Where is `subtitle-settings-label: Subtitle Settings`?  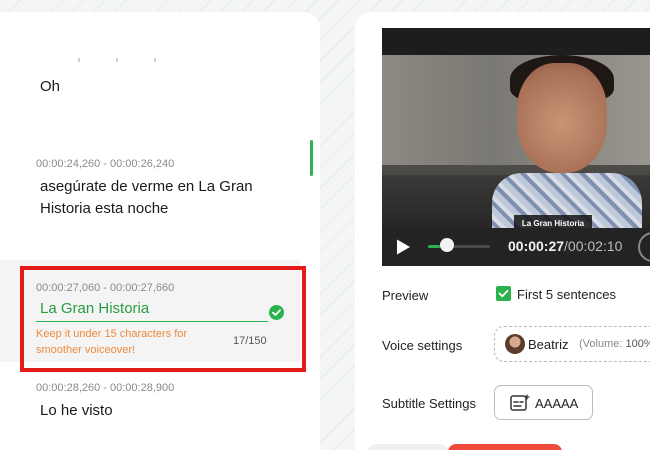
subtitle-settings-label: Subtitle Settings is located at coordinates (429, 403).